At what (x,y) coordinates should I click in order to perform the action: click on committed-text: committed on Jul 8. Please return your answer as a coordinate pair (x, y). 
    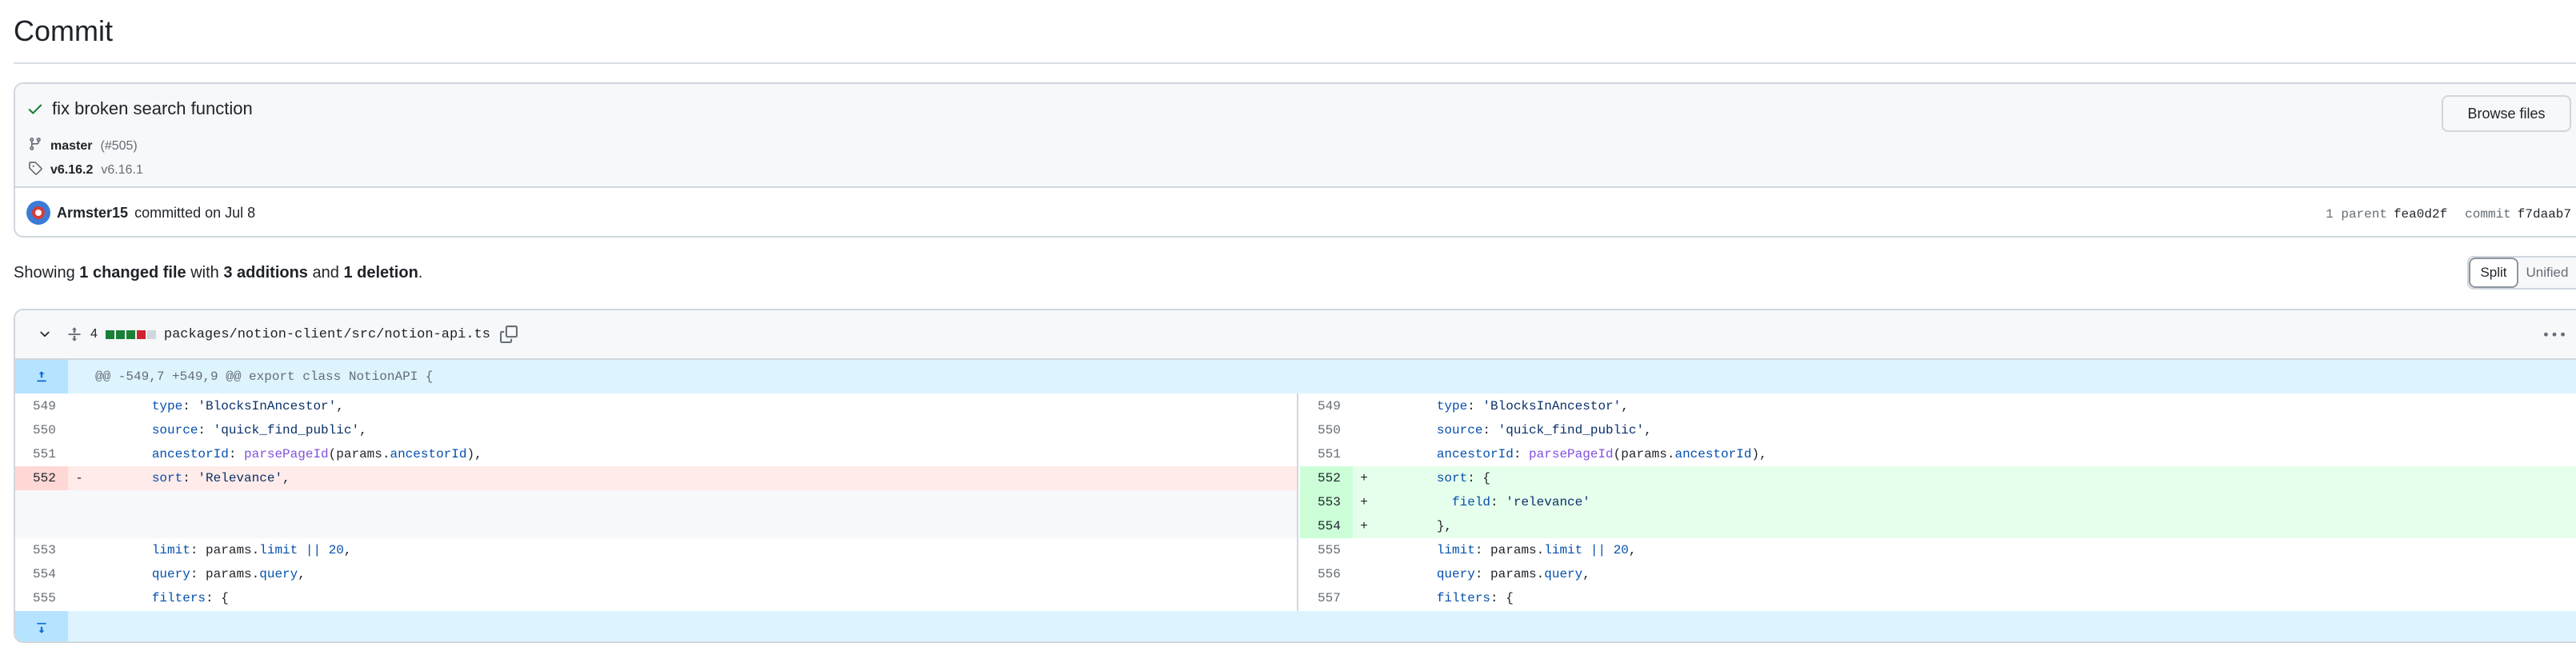
    Looking at the image, I should click on (195, 212).